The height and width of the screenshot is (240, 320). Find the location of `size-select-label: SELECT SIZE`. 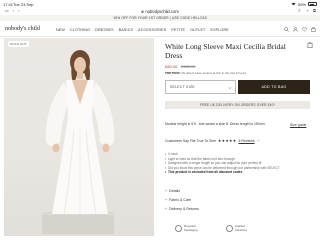

size-select-label: SELECT SIZE is located at coordinates (182, 87).